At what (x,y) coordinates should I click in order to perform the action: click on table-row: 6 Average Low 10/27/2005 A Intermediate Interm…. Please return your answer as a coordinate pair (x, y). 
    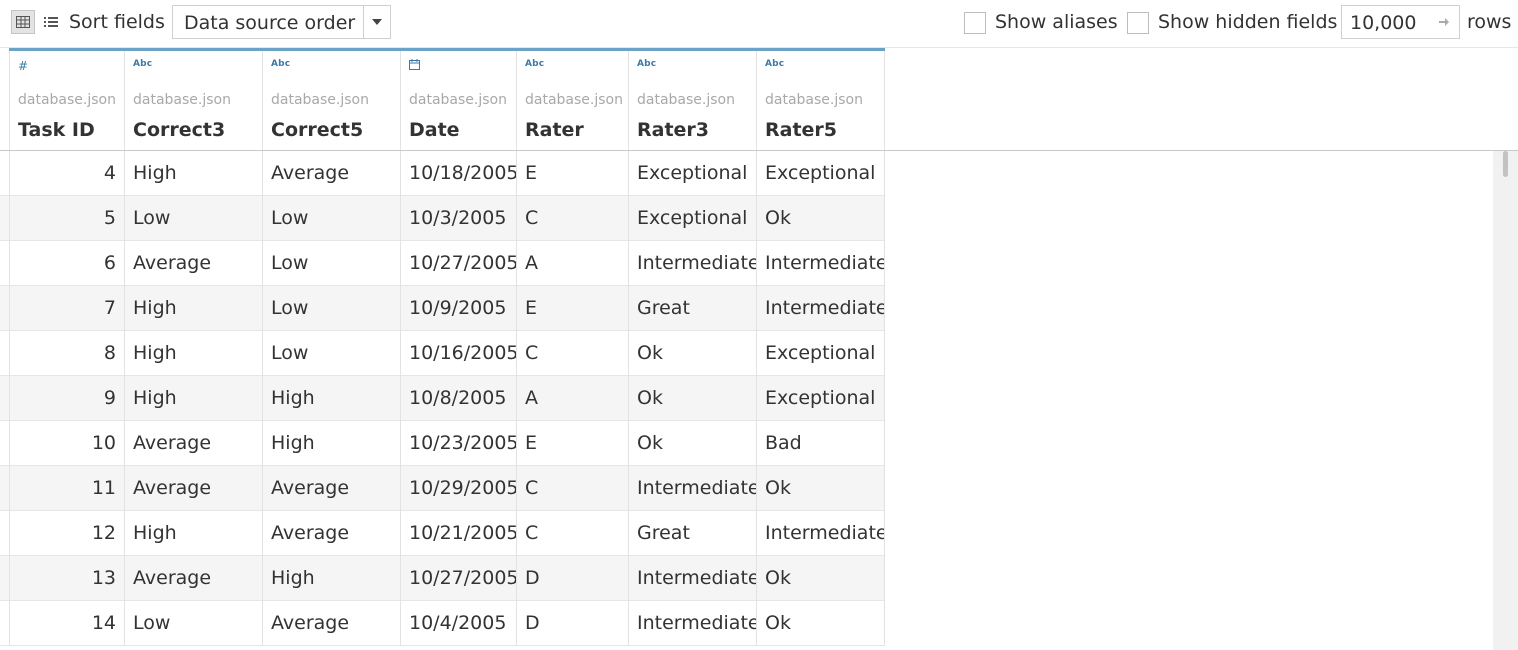
    Looking at the image, I should click on (442, 263).